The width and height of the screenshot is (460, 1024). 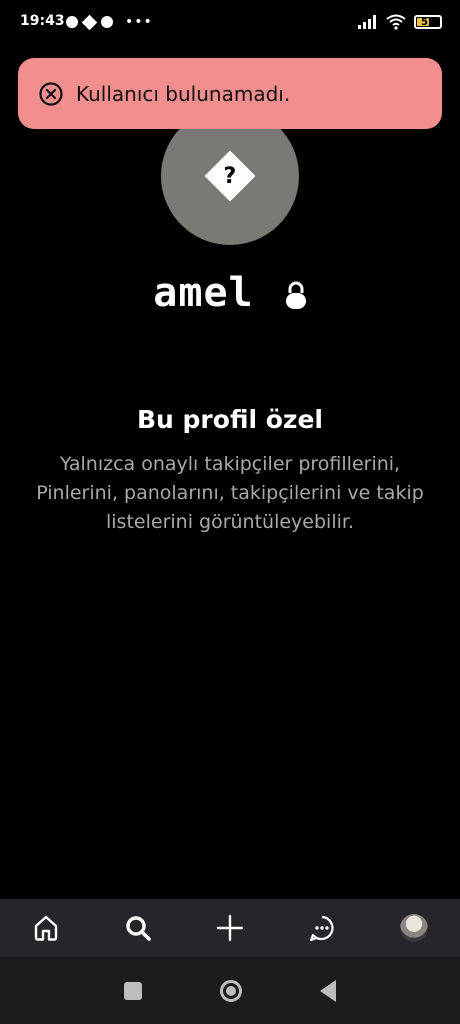 I want to click on nav-messages, so click(x=322, y=928).